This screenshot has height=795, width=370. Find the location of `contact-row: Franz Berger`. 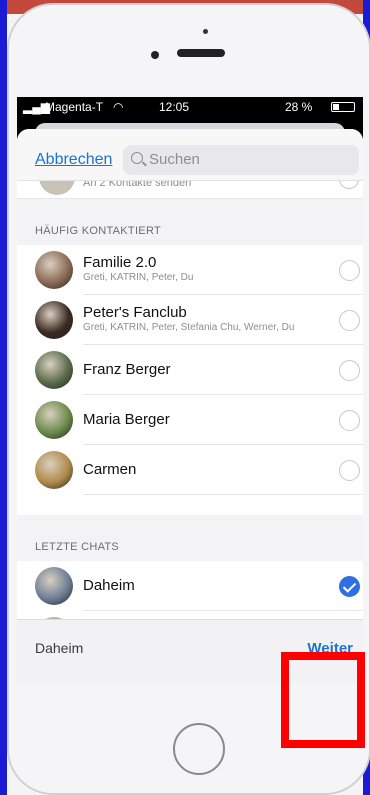

contact-row: Franz Berger is located at coordinates (190, 370).